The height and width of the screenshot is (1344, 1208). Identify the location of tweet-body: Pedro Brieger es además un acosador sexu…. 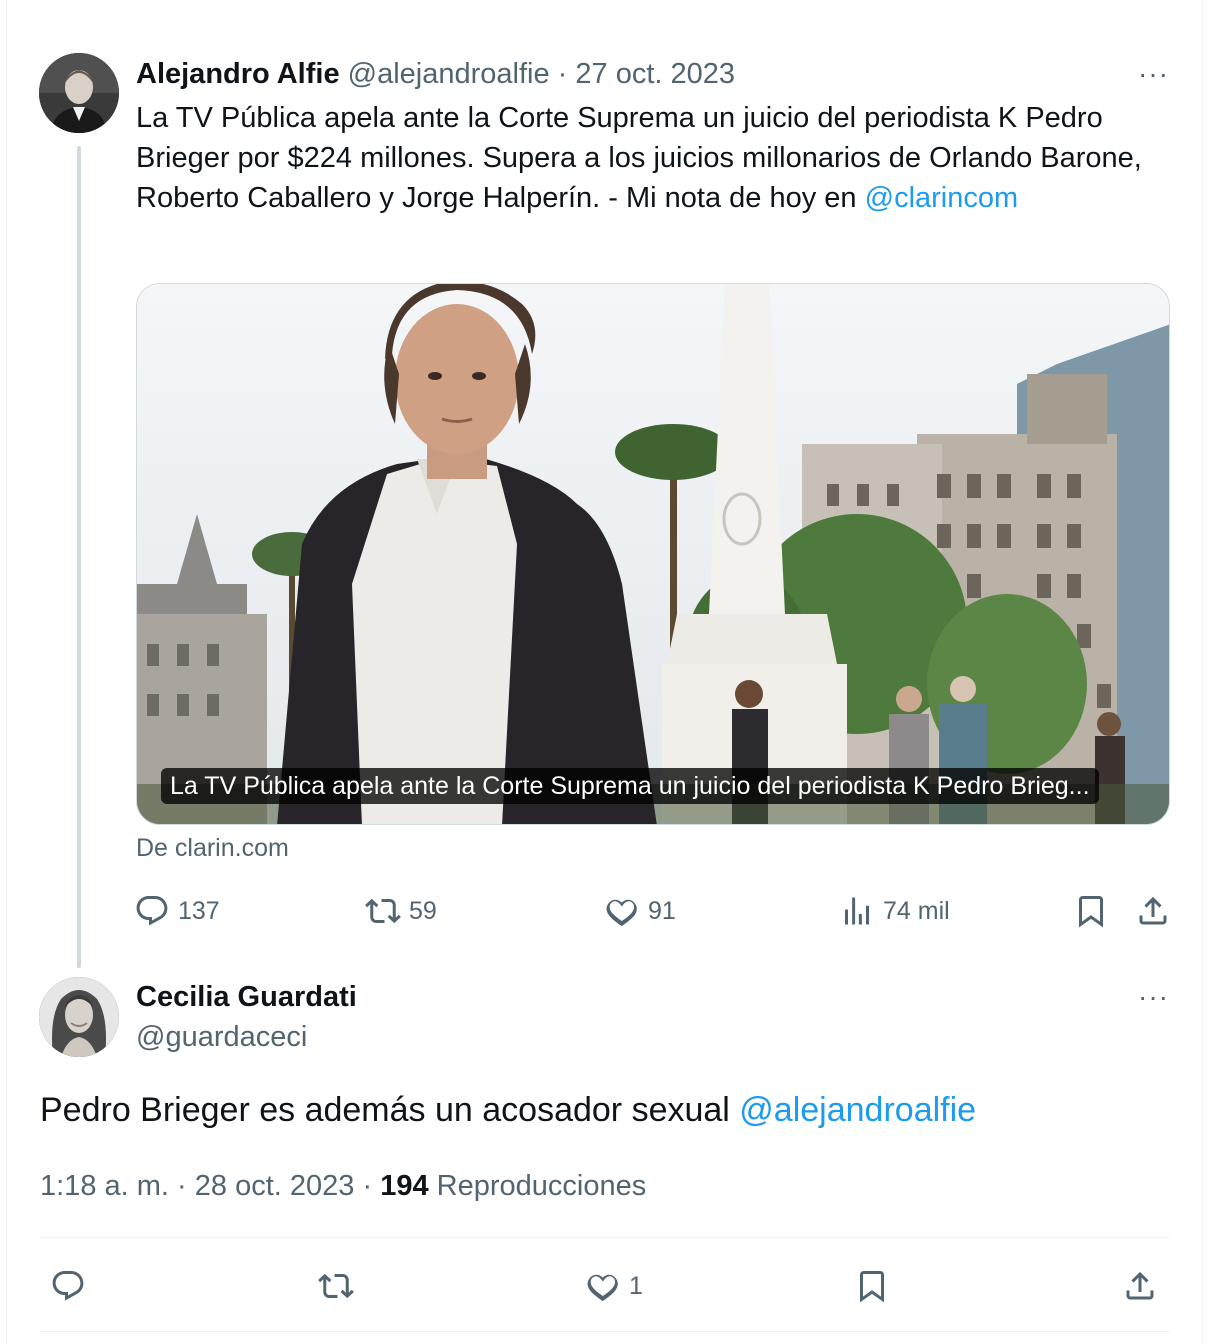
(390, 1110).